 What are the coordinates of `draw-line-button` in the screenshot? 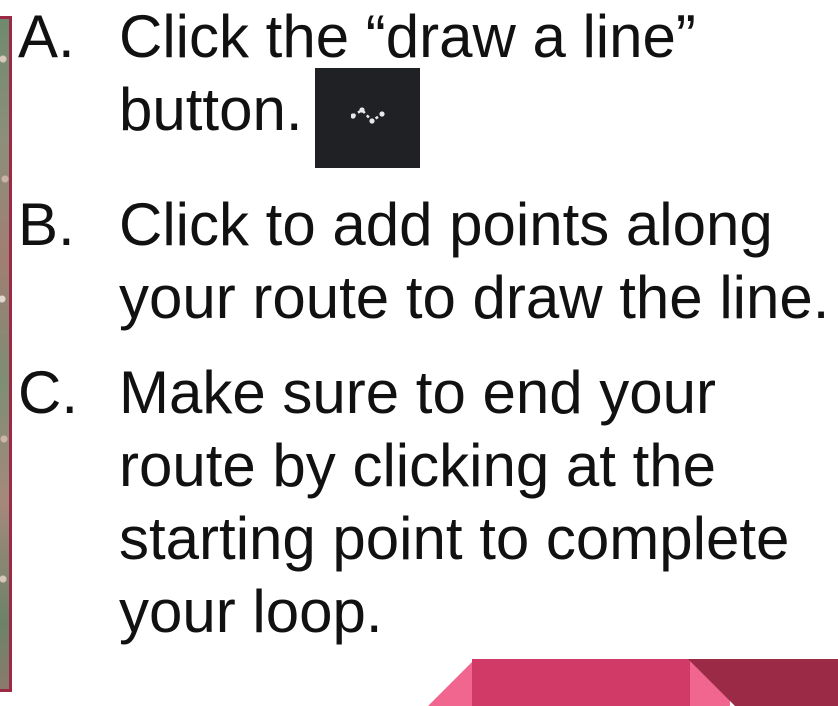 It's located at (367, 118).